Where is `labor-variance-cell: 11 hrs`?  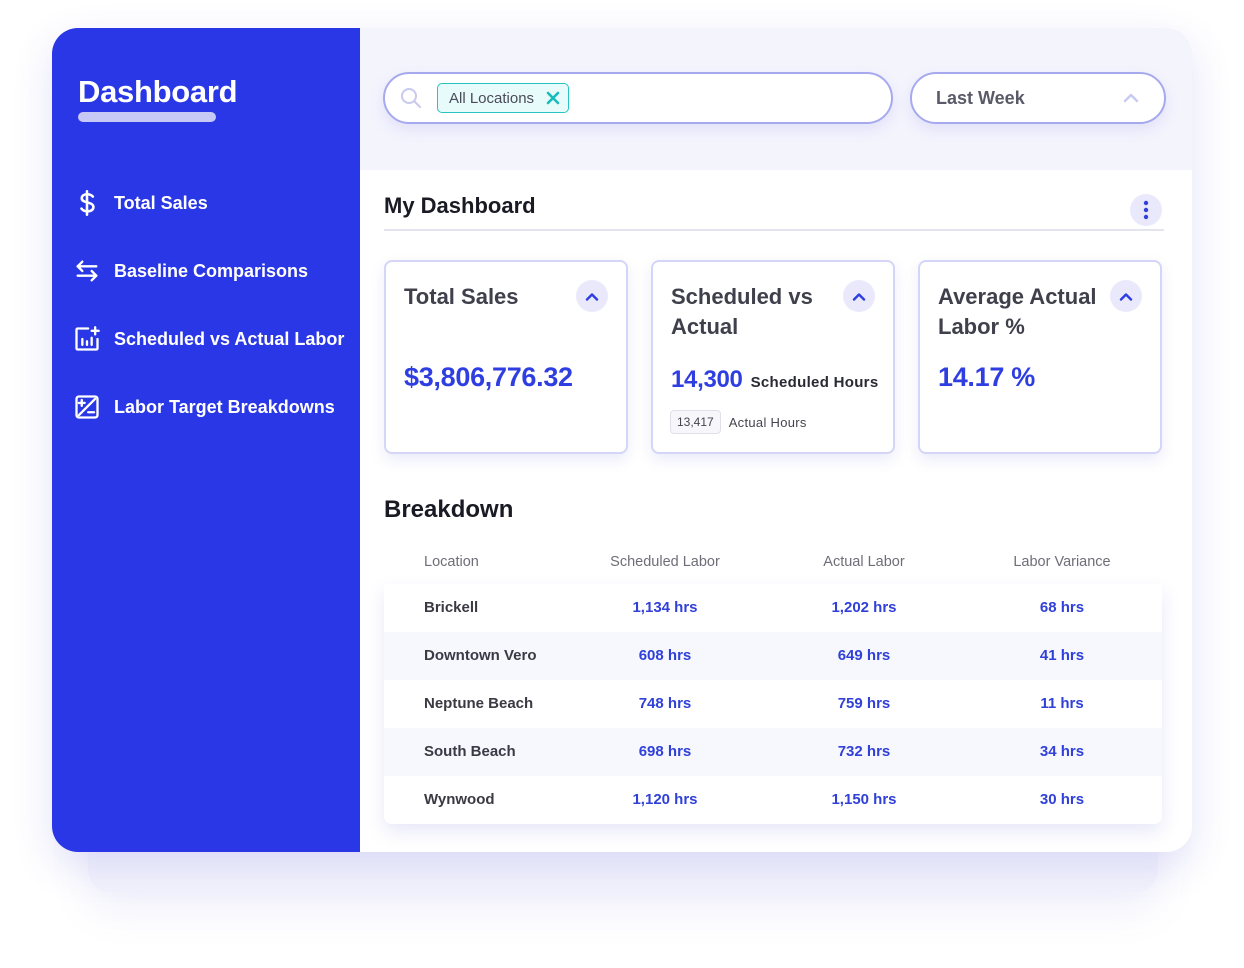
labor-variance-cell: 11 hrs is located at coordinates (1062, 703).